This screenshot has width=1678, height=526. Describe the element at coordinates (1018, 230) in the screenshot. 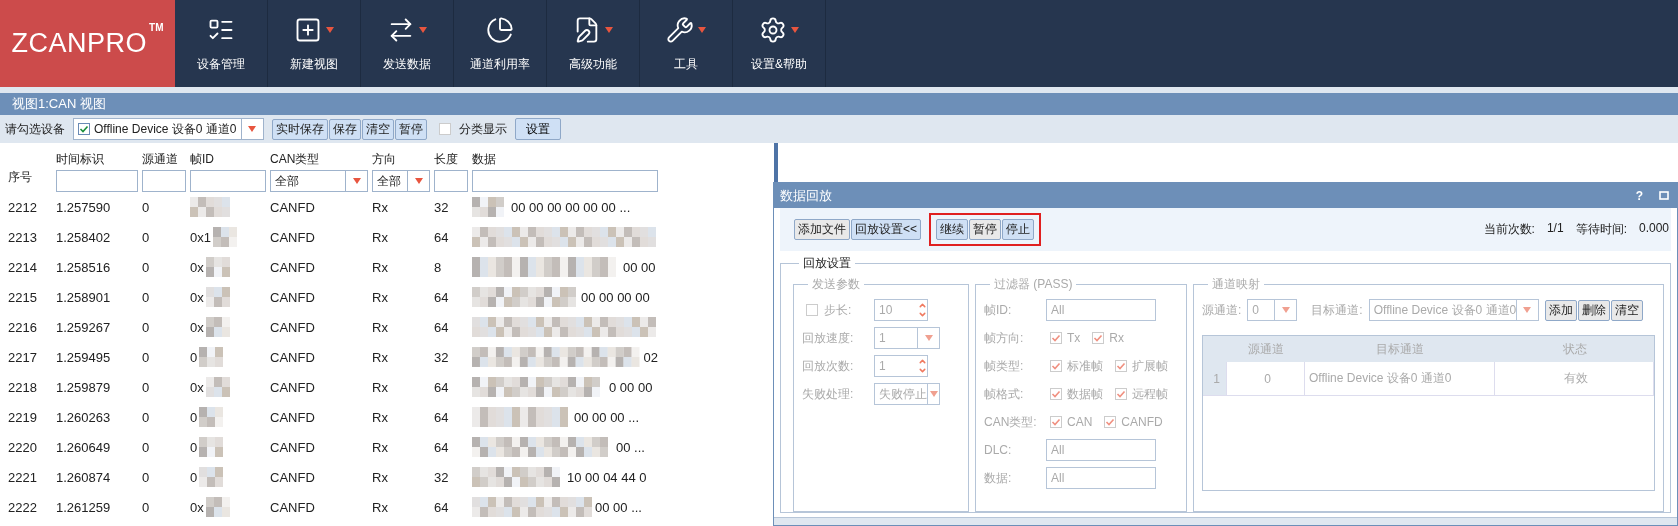

I see `control-button: 停止` at that location.